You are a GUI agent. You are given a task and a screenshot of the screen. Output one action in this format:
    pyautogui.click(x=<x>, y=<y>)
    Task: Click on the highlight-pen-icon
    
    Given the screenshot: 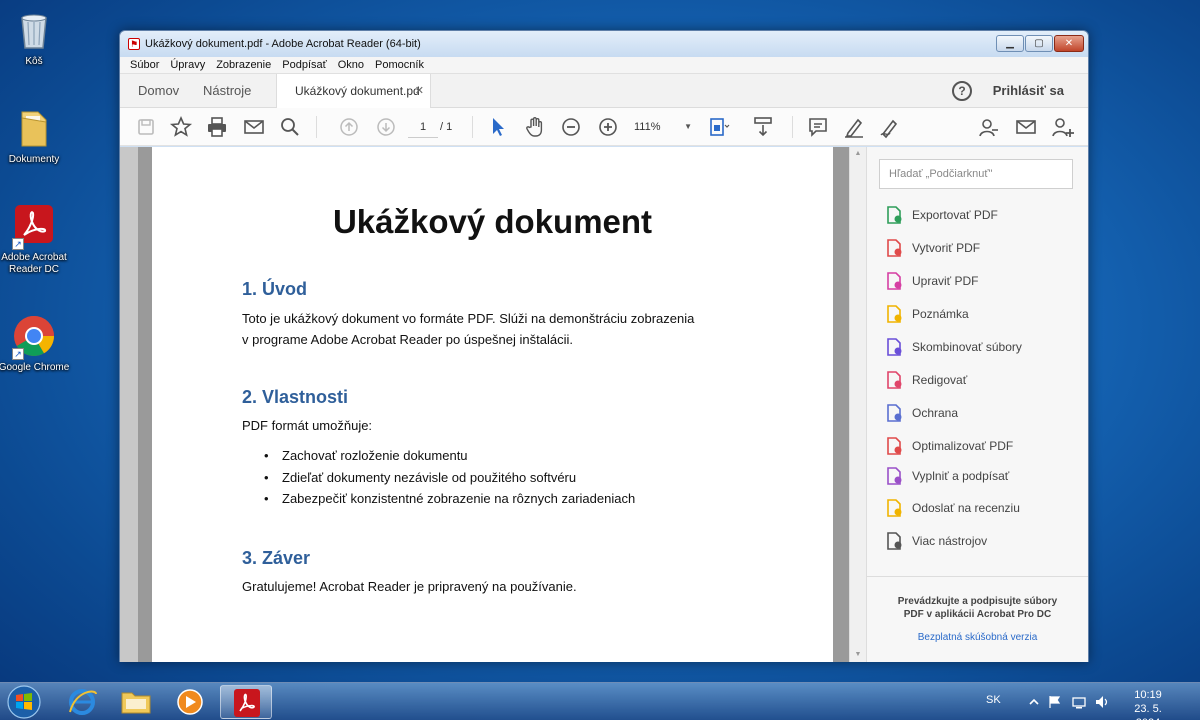 What is the action you would take?
    pyautogui.click(x=854, y=127)
    